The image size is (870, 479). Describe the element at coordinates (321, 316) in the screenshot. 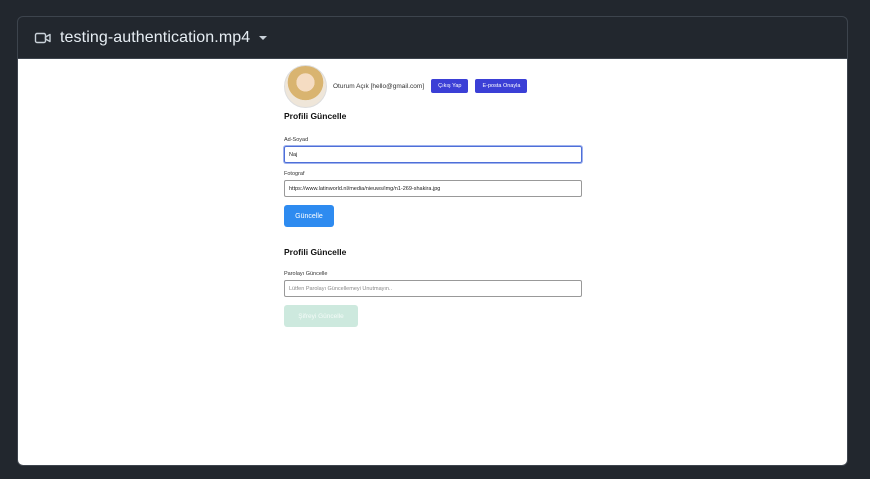

I see `update-password-button: Şifreyi Güncelle` at that location.